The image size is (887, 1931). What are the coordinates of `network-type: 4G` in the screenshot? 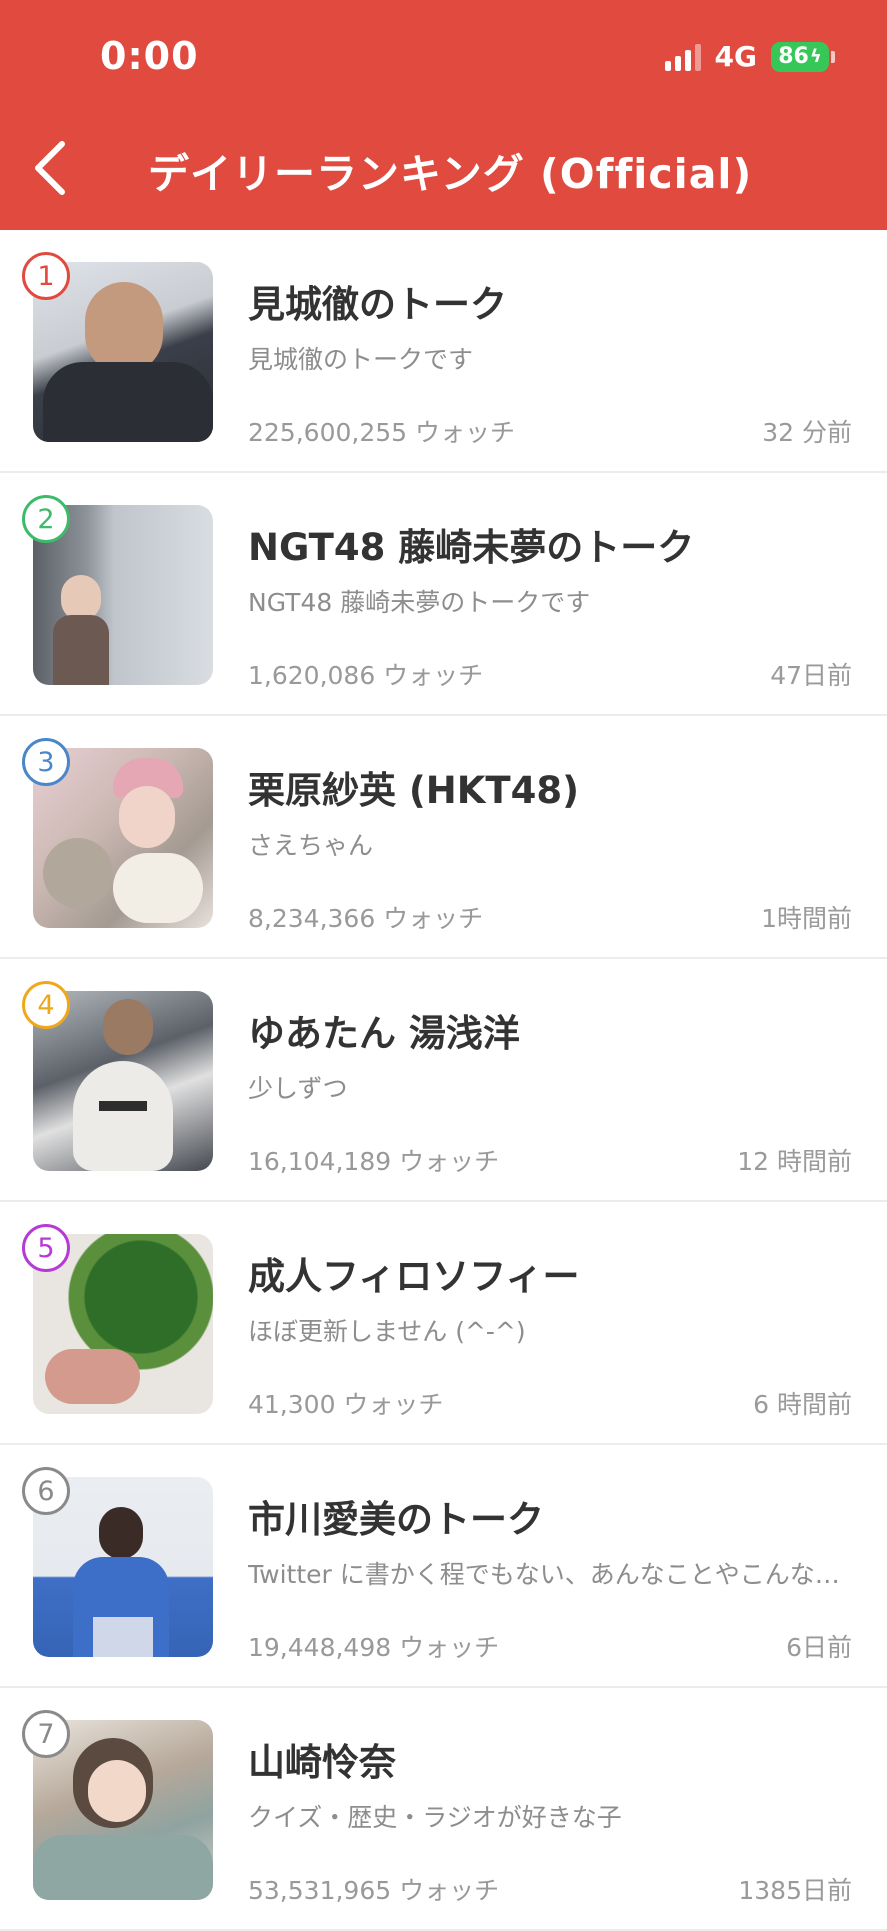 It's located at (735, 56).